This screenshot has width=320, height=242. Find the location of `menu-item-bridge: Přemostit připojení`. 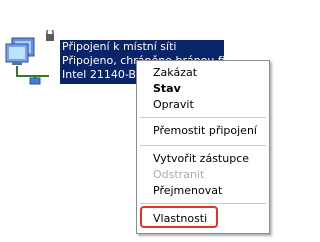

menu-item-bridge: Přemostit připojení is located at coordinates (205, 131).